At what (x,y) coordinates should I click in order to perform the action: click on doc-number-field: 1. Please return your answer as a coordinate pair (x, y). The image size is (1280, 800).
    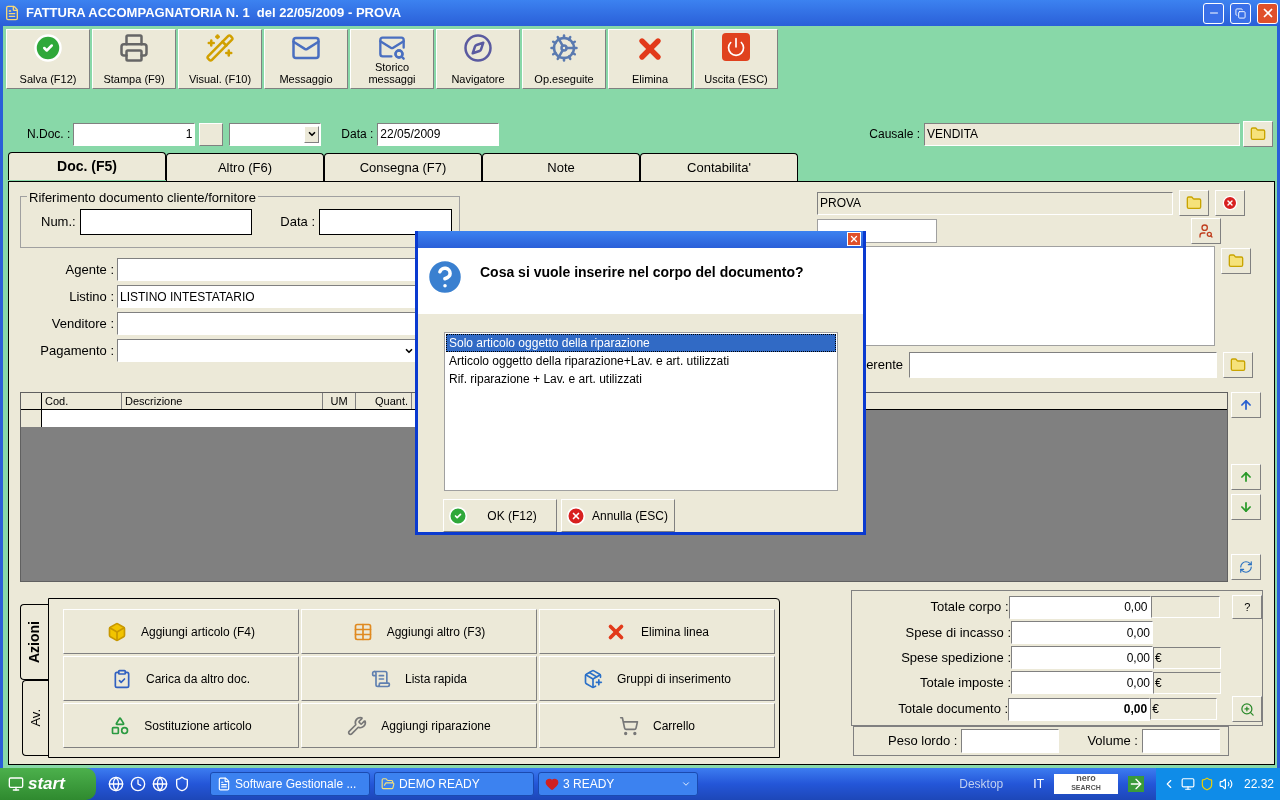
    Looking at the image, I should click on (134, 134).